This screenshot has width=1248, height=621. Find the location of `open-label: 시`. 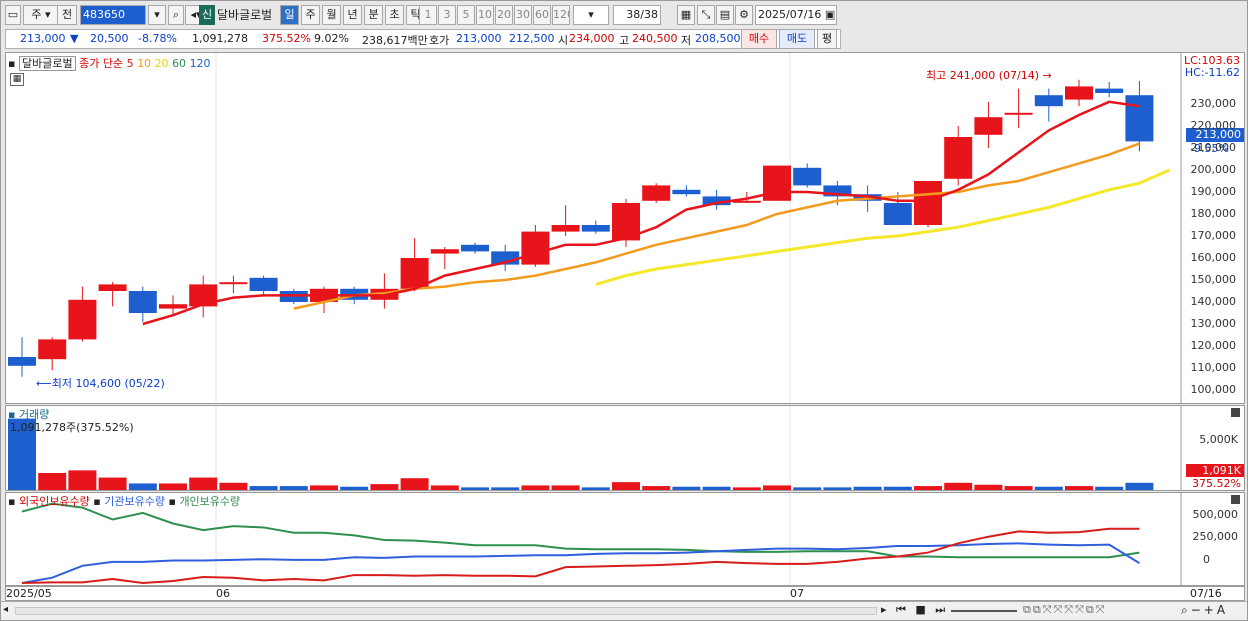

open-label: 시 is located at coordinates (563, 40).